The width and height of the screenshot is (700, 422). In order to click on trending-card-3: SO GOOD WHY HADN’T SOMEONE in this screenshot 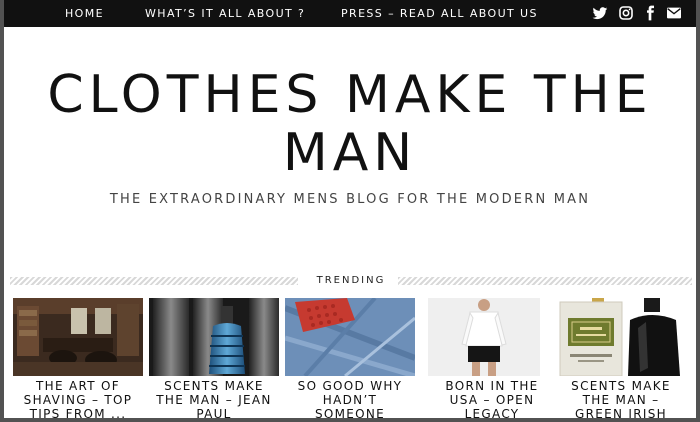, I will do `click(350, 358)`.